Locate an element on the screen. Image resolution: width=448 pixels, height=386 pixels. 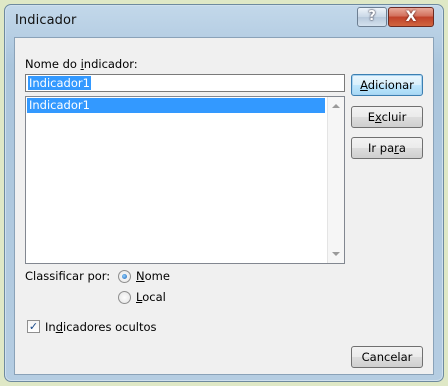
scroll-down-icon is located at coordinates (336, 254).